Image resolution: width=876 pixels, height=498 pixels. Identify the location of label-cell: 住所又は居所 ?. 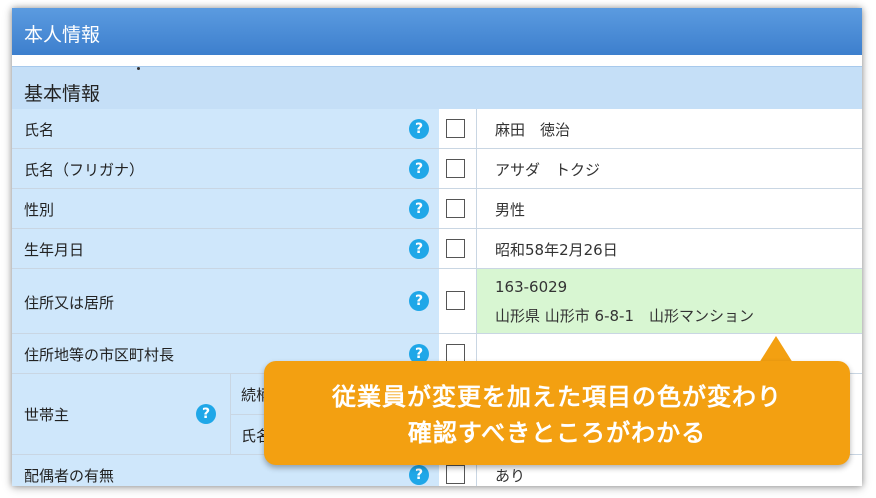
(238, 301).